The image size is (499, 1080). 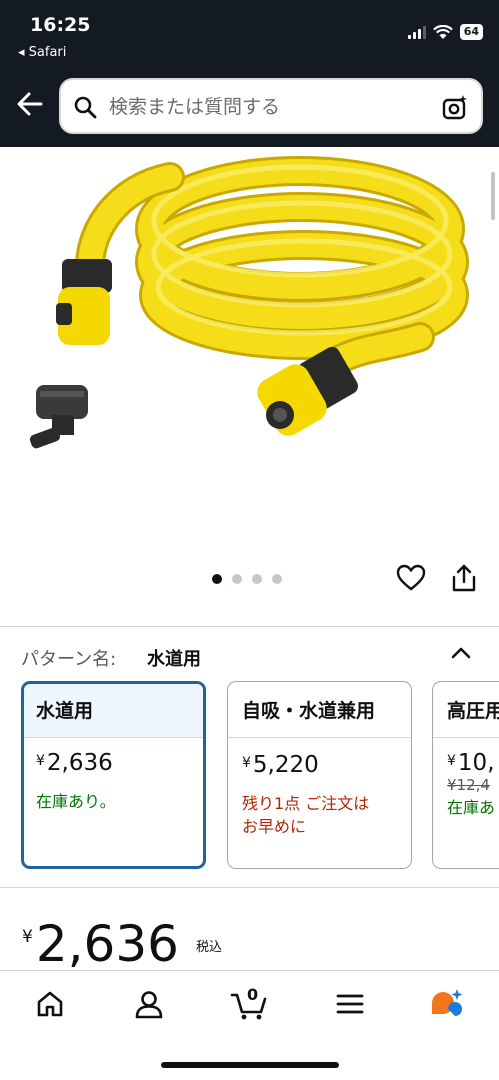 What do you see at coordinates (461, 652) in the screenshot?
I see `chevron-up-icon` at bounding box center [461, 652].